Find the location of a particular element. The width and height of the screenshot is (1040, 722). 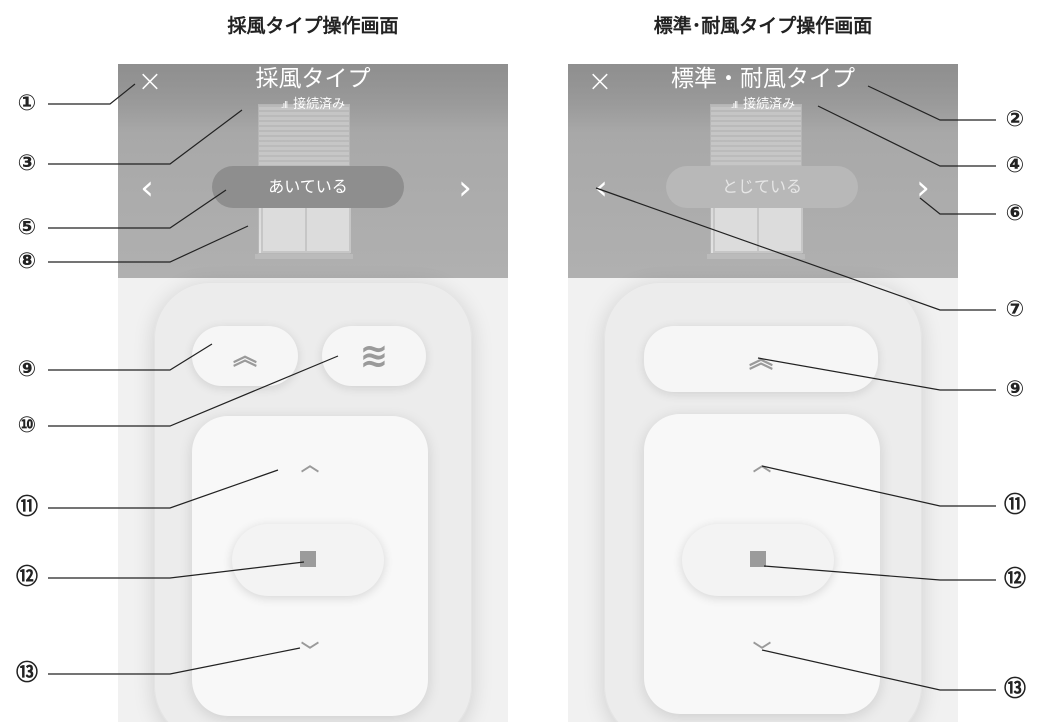

callout-number: ④ is located at coordinates (1015, 165).